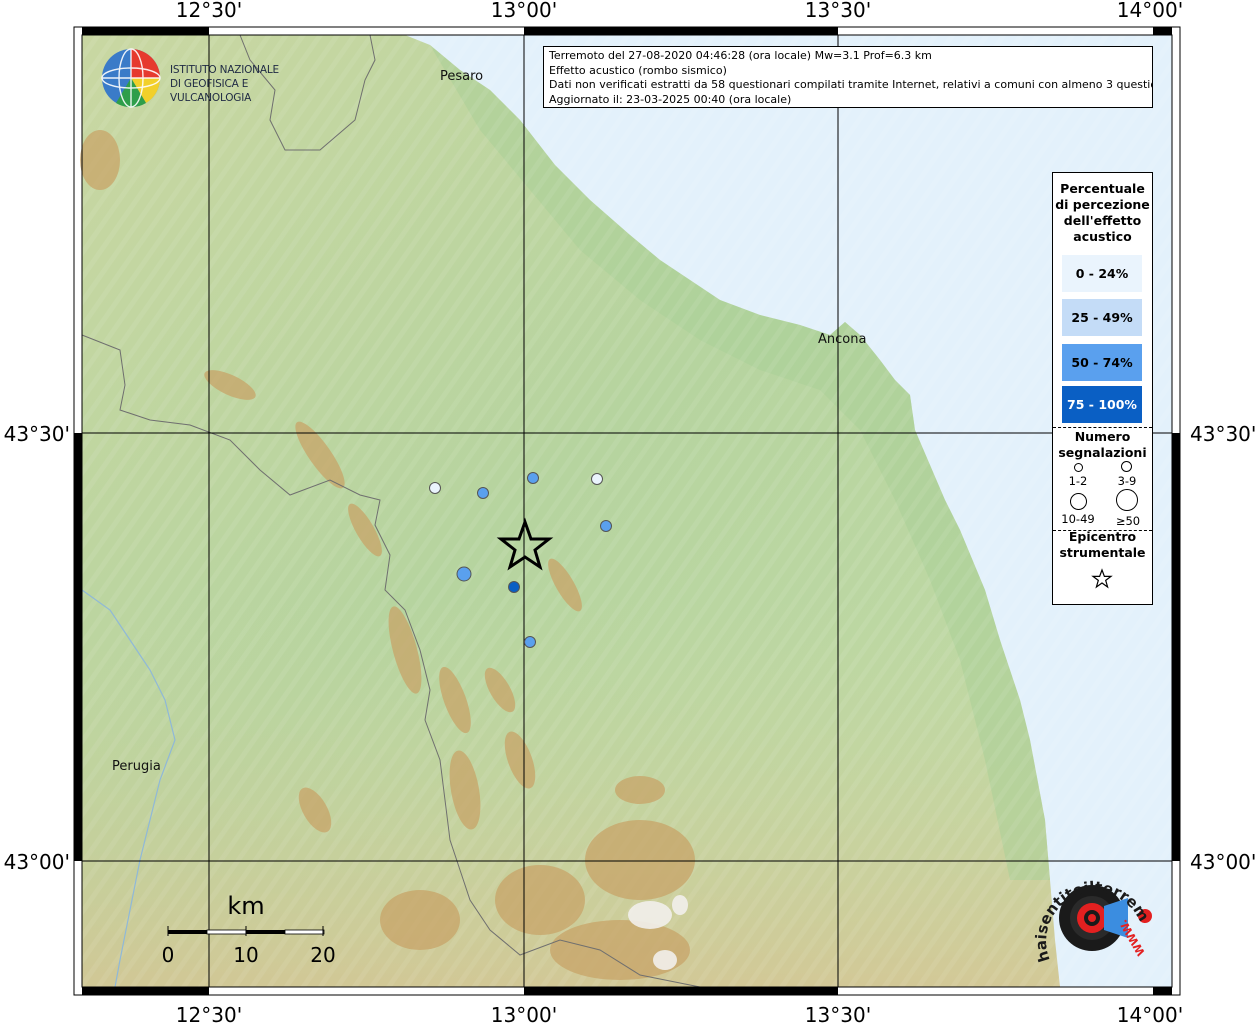 Image resolution: width=1255 pixels, height=1024 pixels. Describe the element at coordinates (1128, 521) in the screenshot. I see `size-label: ≥50` at that location.